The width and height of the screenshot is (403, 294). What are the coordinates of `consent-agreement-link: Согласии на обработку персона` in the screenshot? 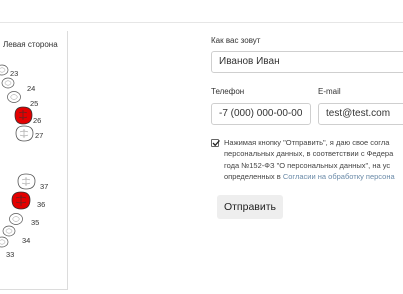 It's located at (339, 176).